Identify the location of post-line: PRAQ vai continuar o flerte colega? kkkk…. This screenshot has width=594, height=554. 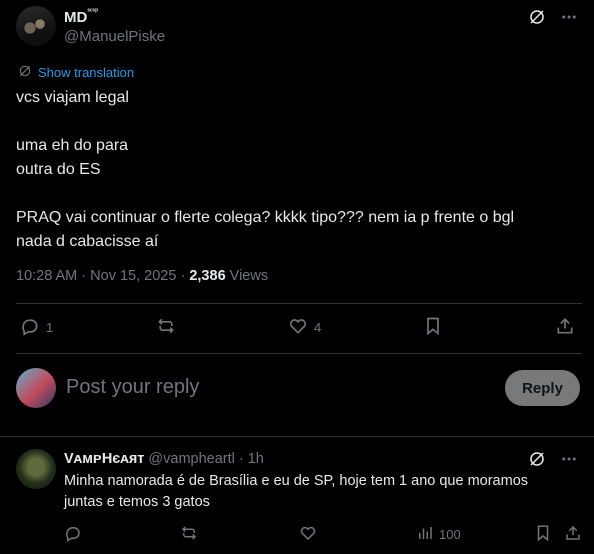
(265, 217).